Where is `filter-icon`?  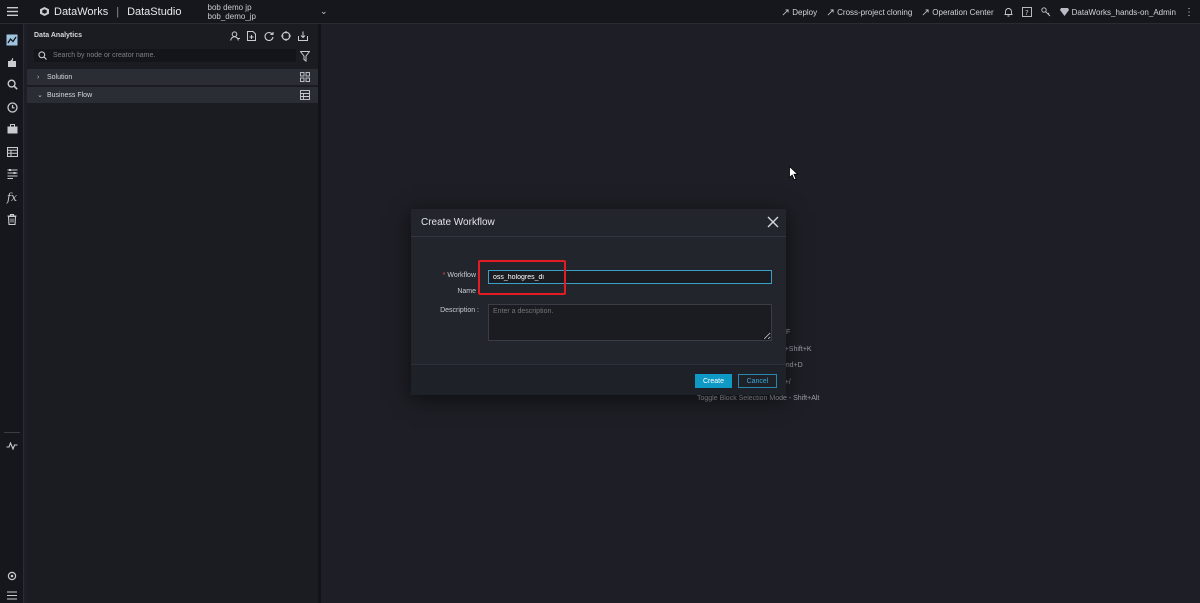
filter-icon is located at coordinates (305, 58).